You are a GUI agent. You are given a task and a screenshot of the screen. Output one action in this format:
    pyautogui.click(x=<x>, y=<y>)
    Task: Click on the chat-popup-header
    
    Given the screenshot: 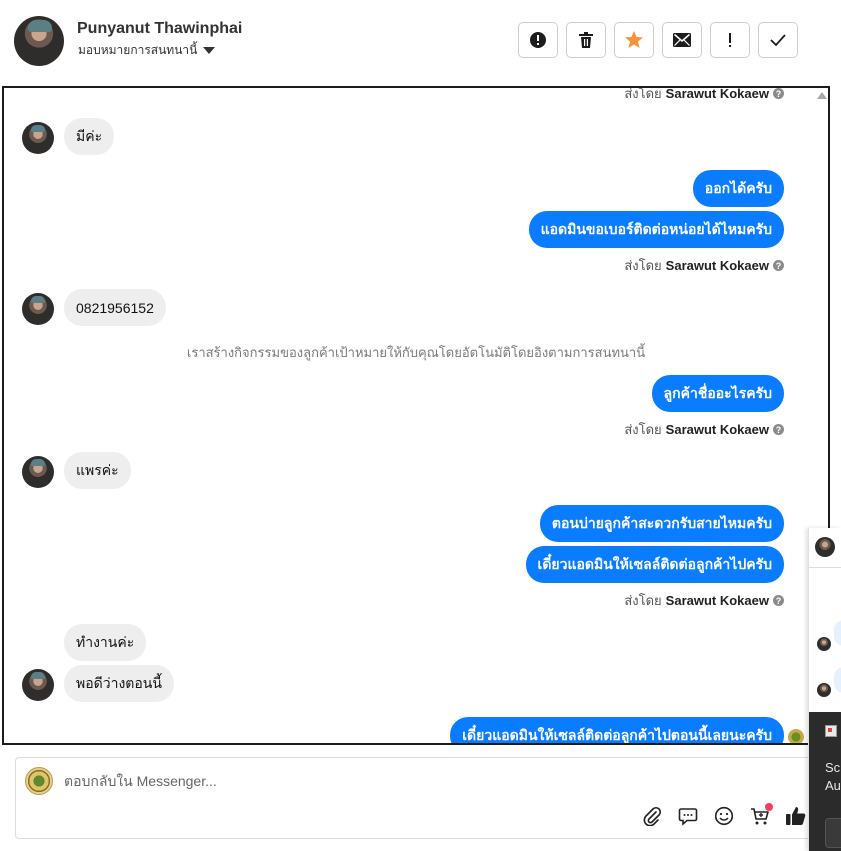 What is the action you would take?
    pyautogui.click(x=825, y=548)
    